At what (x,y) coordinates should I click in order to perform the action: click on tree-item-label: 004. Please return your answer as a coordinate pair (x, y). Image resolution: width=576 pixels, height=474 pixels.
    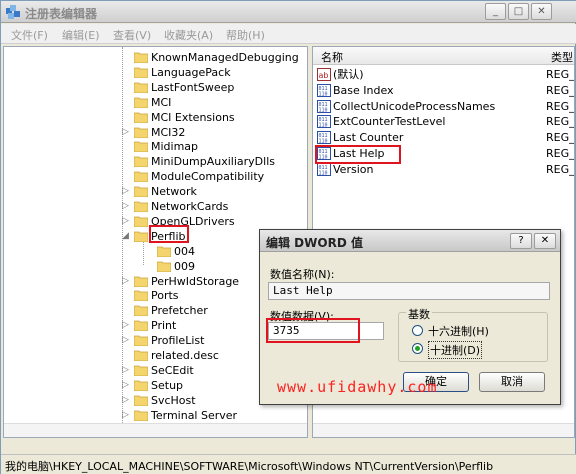
    Looking at the image, I should click on (184, 251).